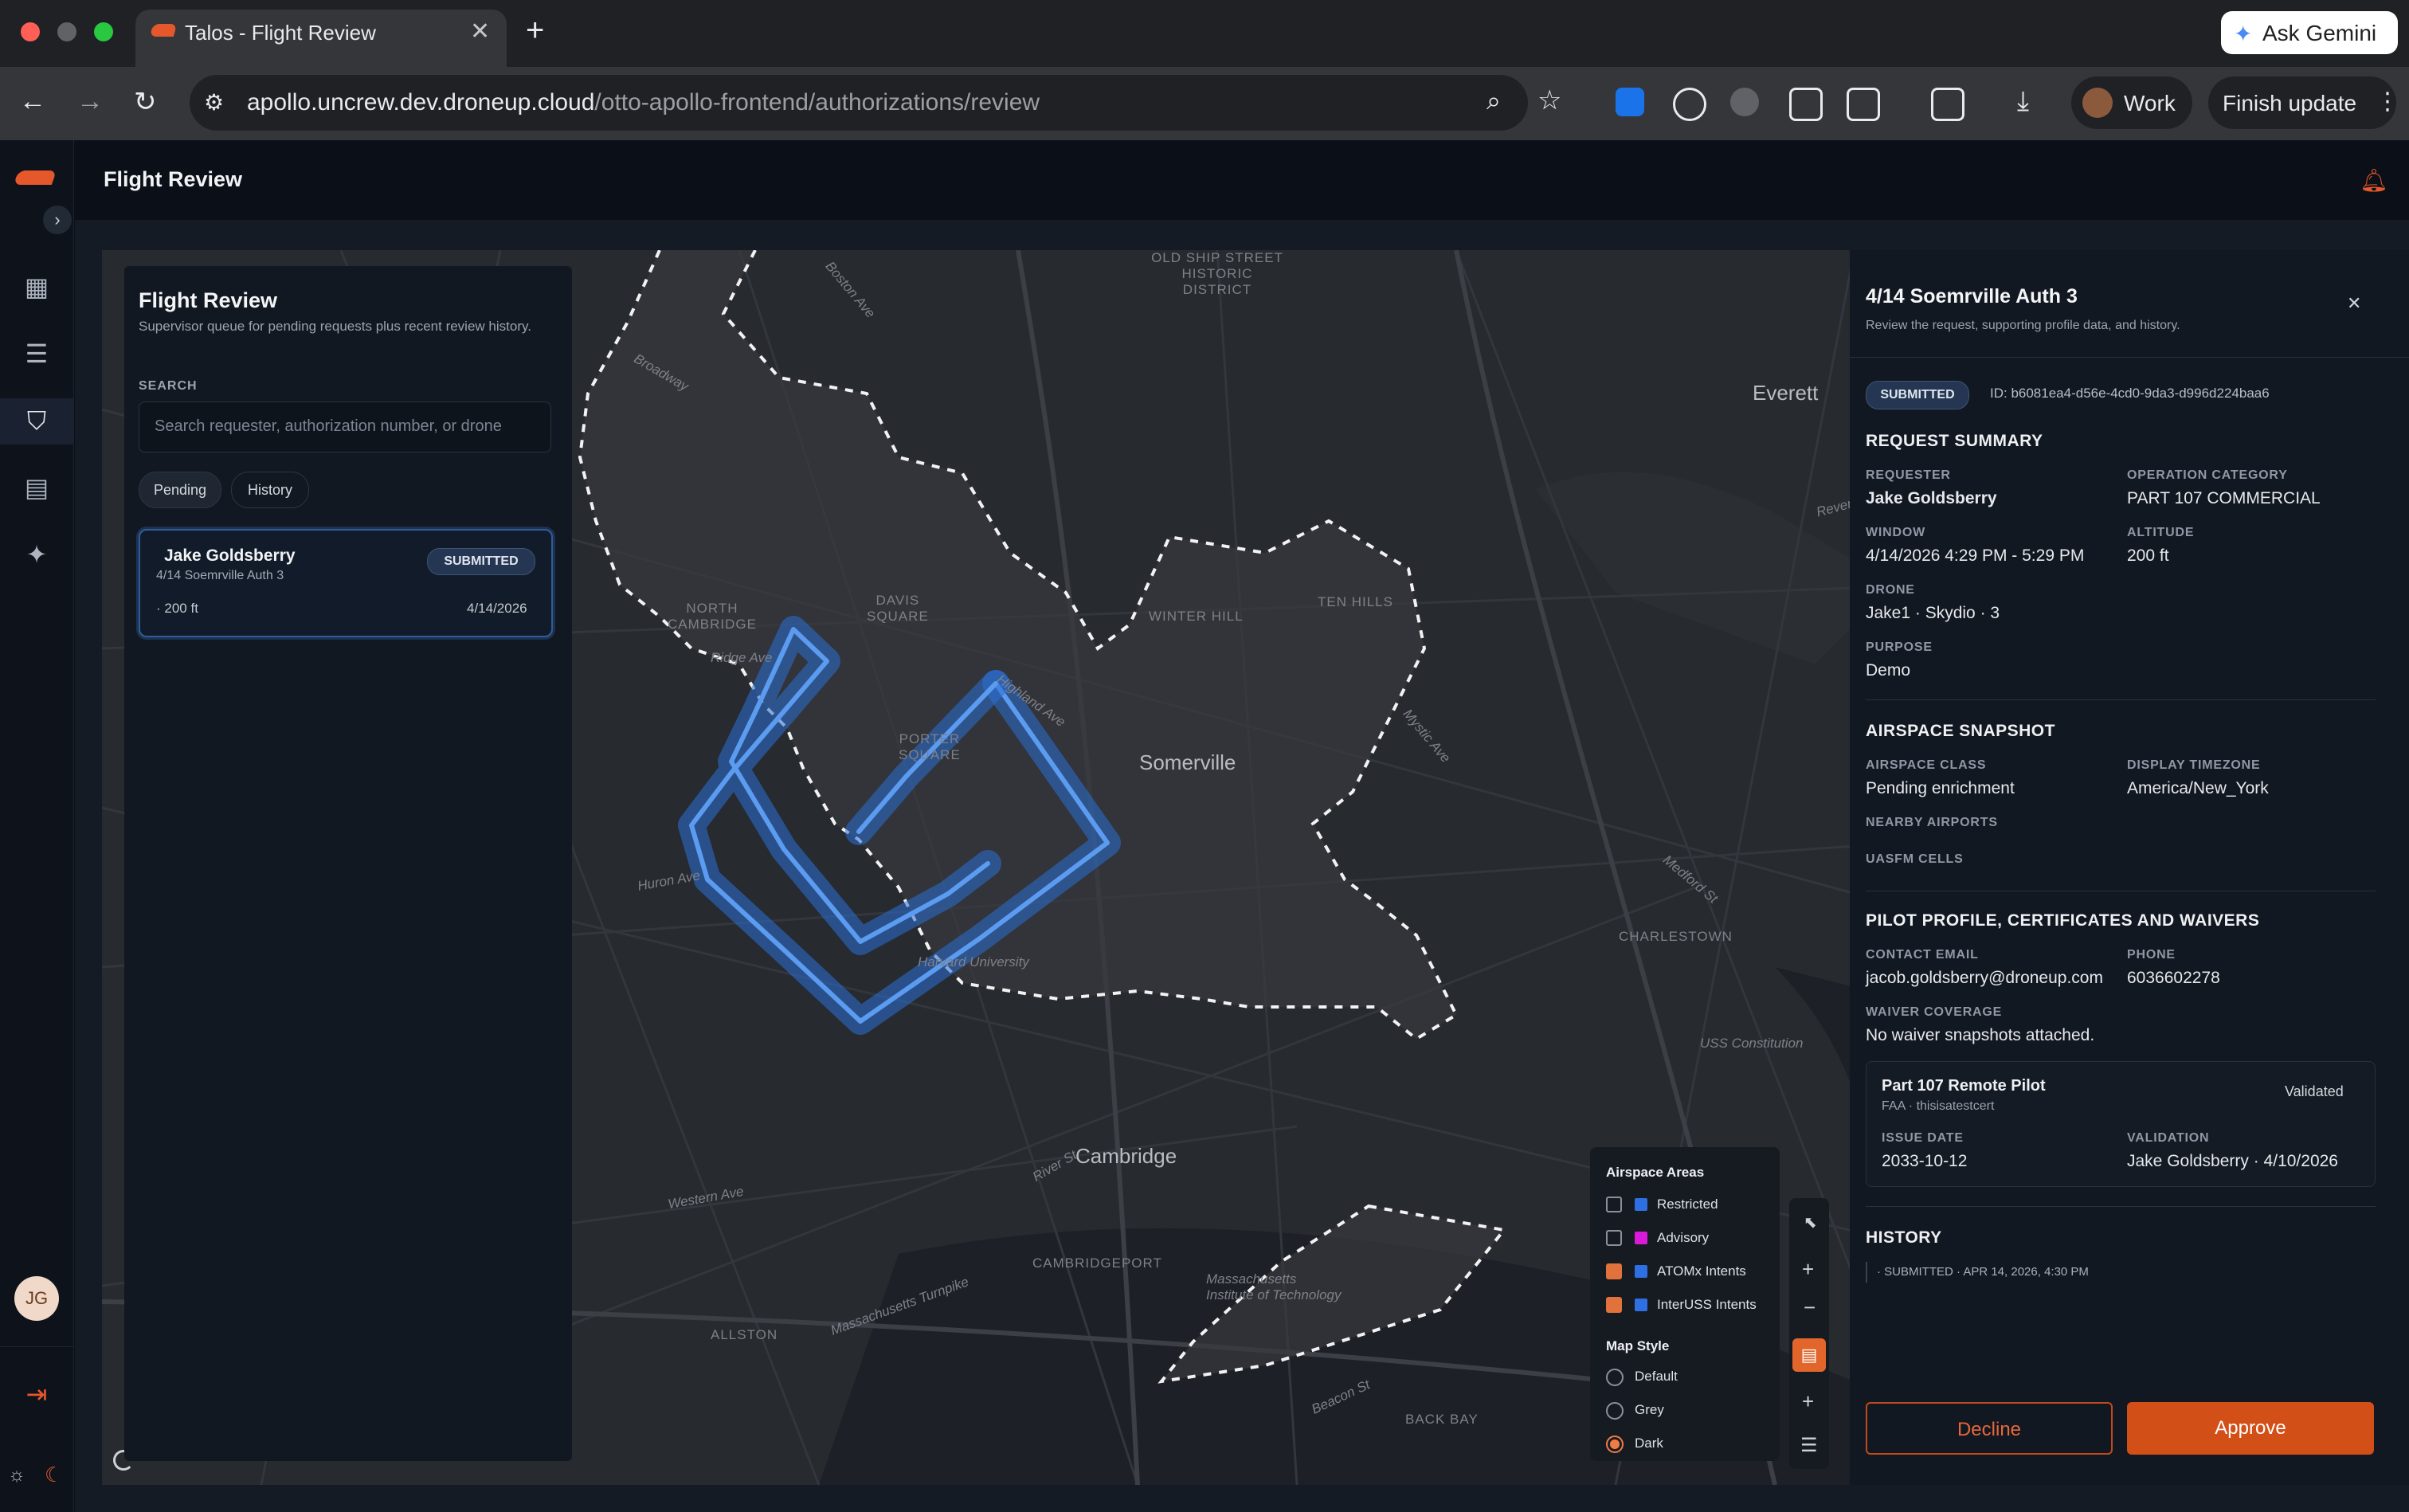 The height and width of the screenshot is (1512, 2409). What do you see at coordinates (32, 101) in the screenshot?
I see `back-icon: ←` at bounding box center [32, 101].